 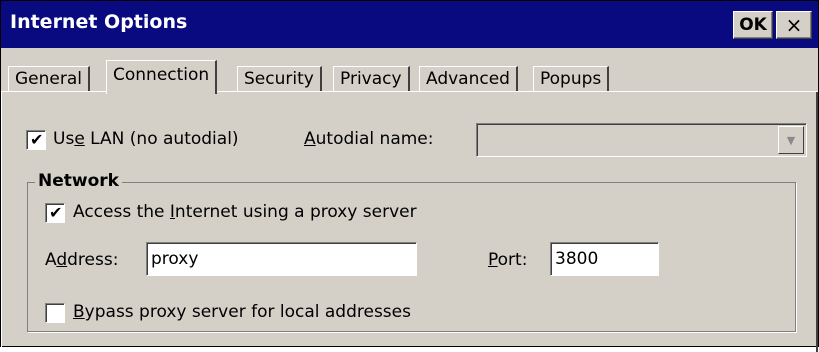 What do you see at coordinates (78, 181) in the screenshot?
I see `network-group-title: Network` at bounding box center [78, 181].